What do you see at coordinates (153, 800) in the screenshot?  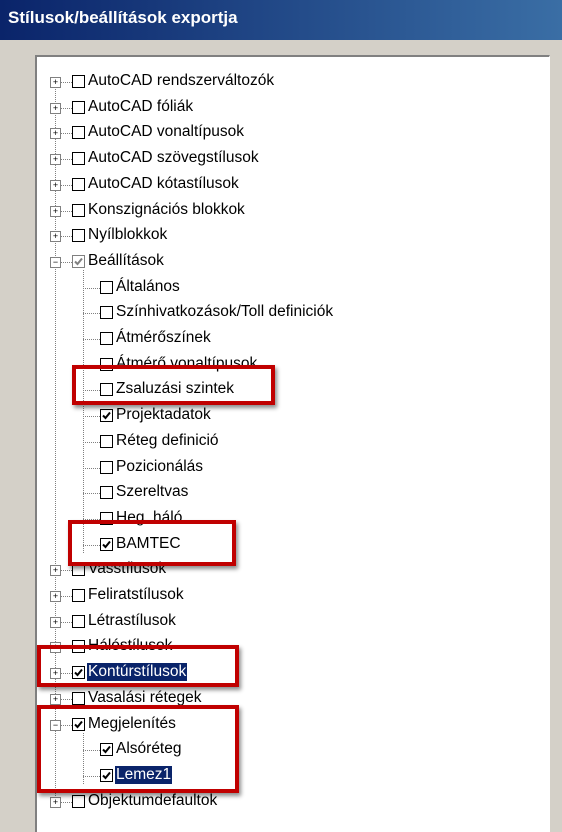 I see `tree-item-label: Objektumdefaultok` at bounding box center [153, 800].